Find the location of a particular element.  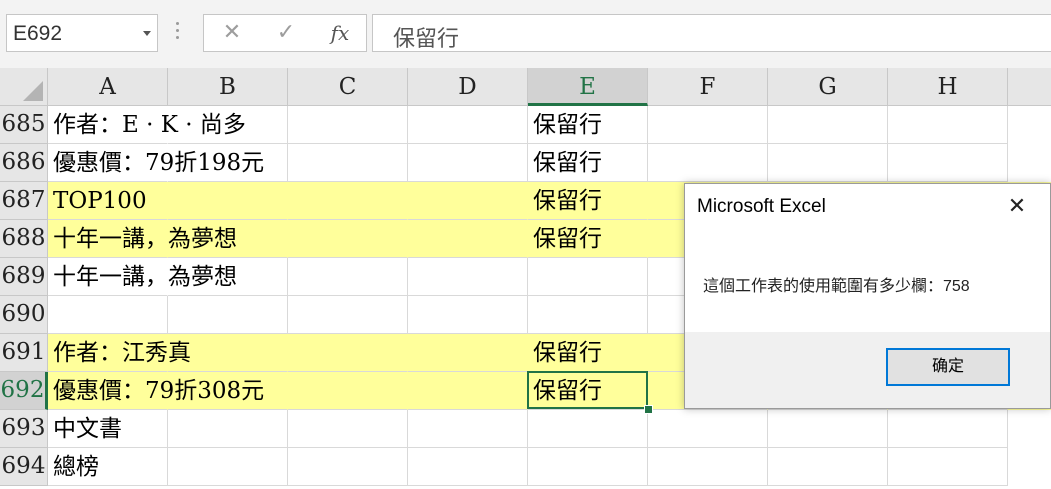

row-header: 686 is located at coordinates (24, 163).